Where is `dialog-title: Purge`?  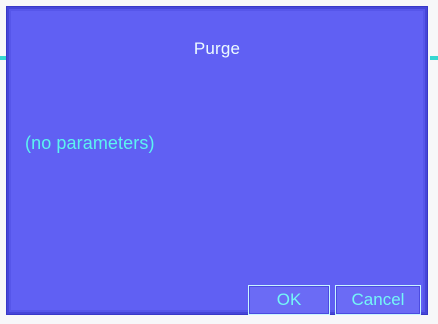
dialog-title: Purge is located at coordinates (217, 48).